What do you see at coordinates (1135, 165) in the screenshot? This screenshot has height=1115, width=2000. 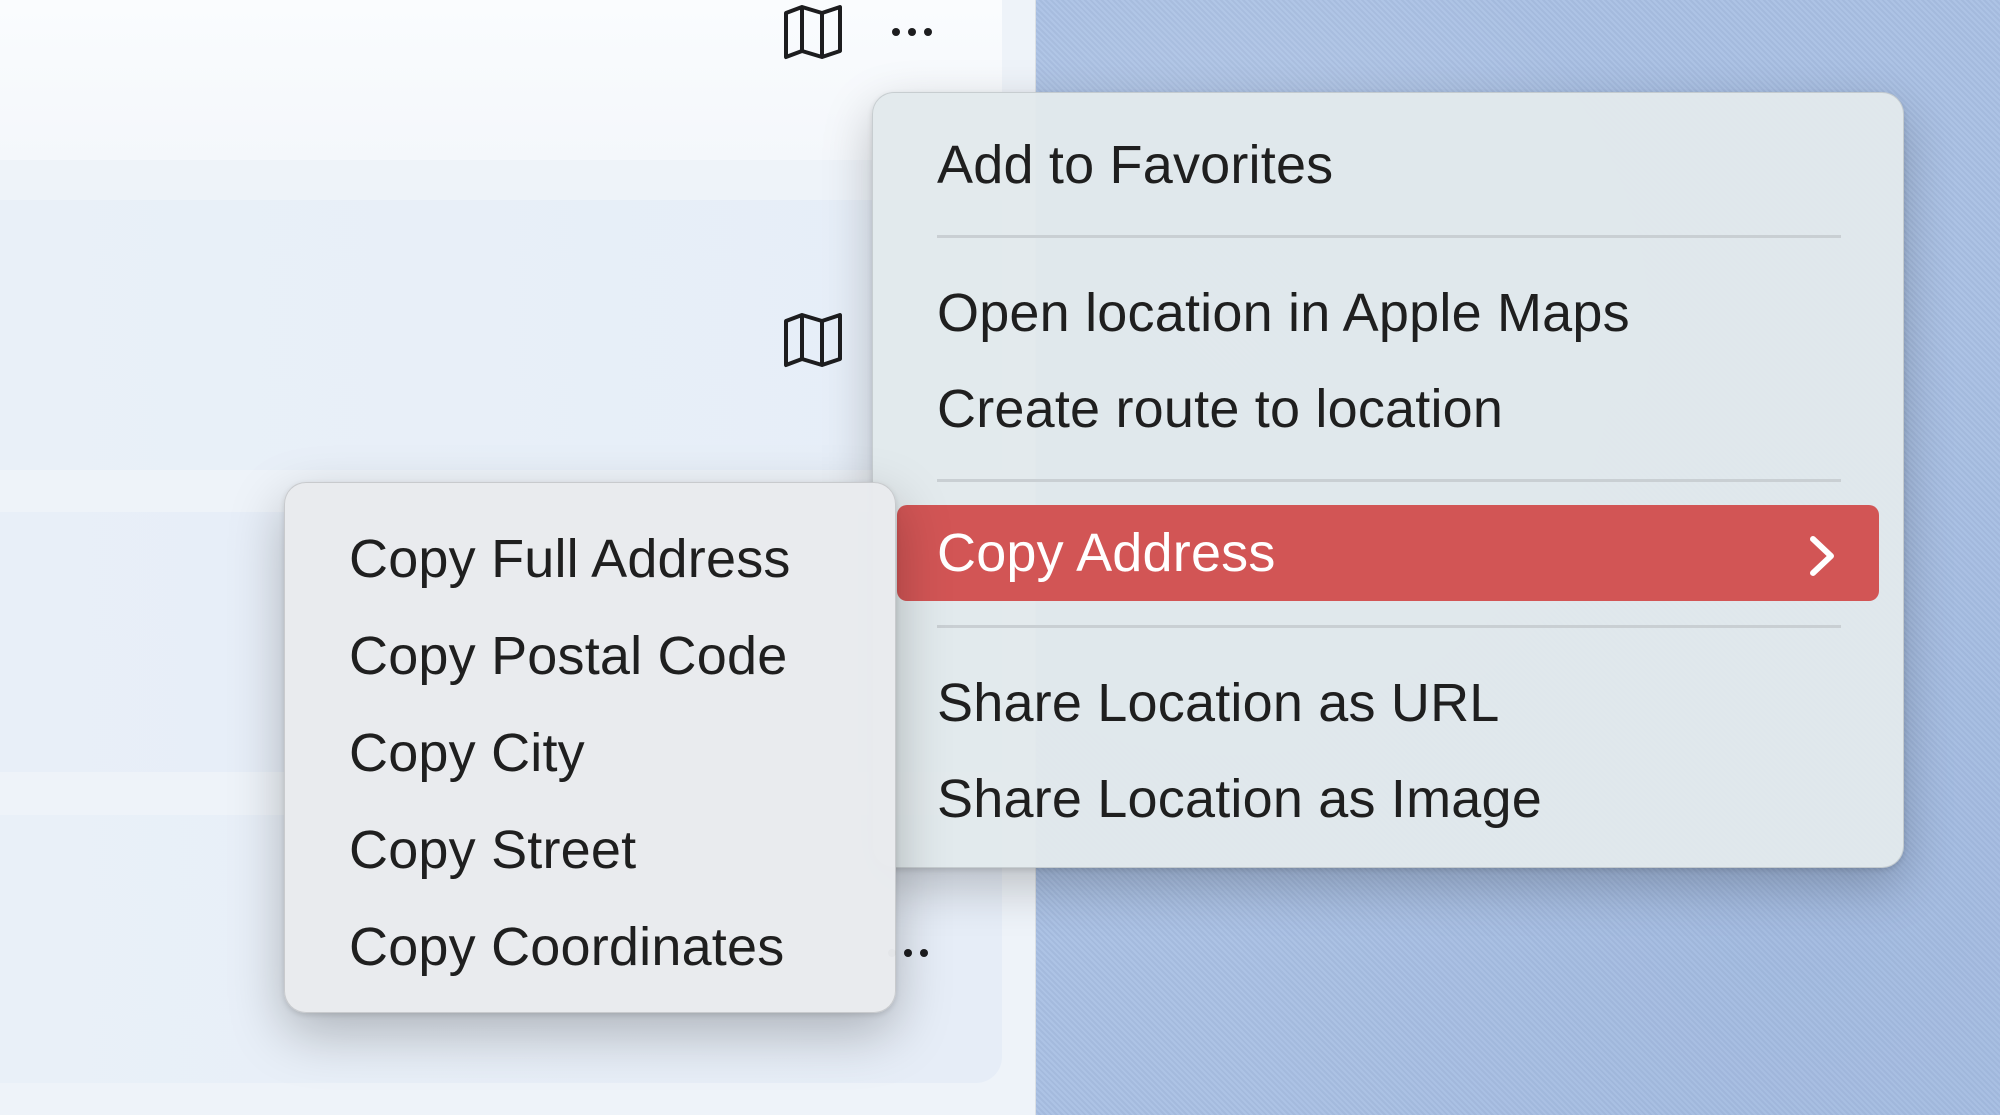 I see `menu-item-label: Add to Favorites` at bounding box center [1135, 165].